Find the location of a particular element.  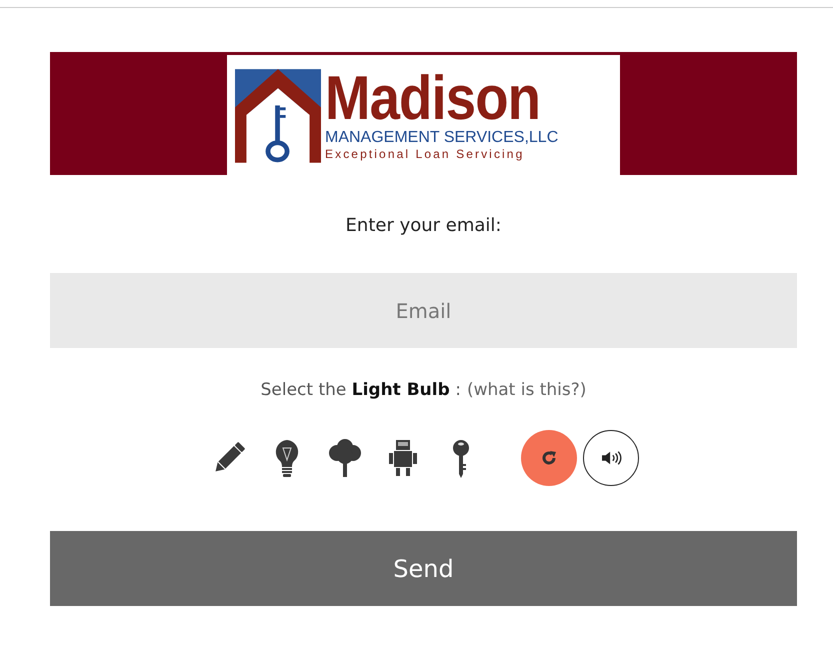

speaker-icon is located at coordinates (611, 458).